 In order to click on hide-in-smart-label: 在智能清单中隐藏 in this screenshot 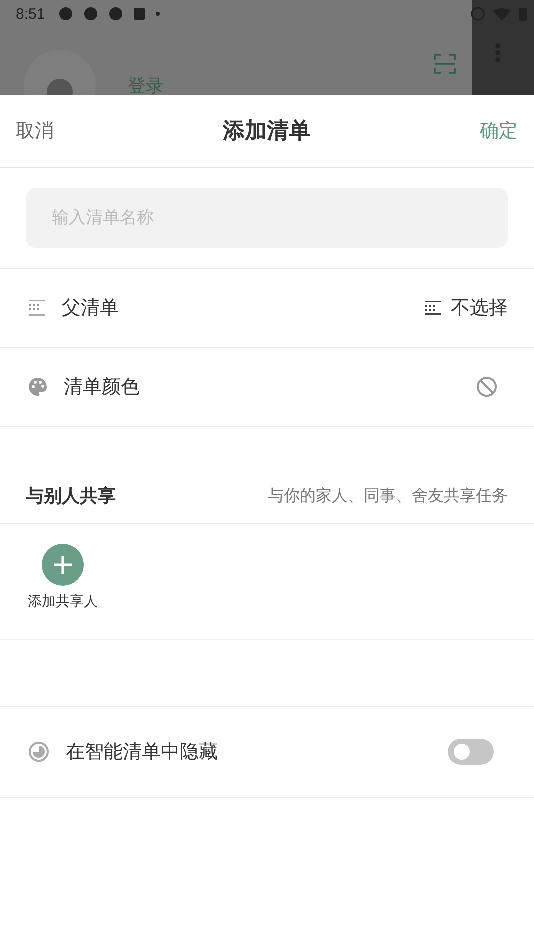, I will do `click(142, 753)`.